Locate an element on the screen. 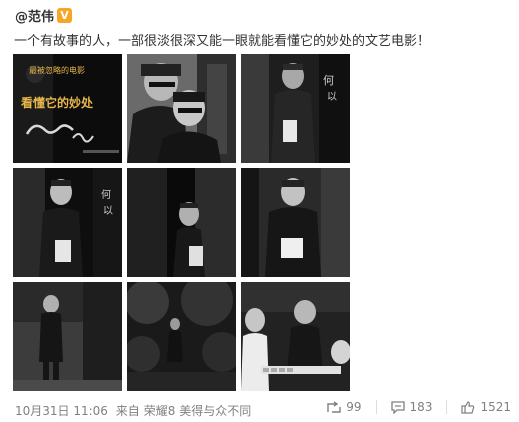 This screenshot has height=422, width=519. post-meta: 10月31日 11:06 来自 荣耀8 美得与众不同 is located at coordinates (135, 410).